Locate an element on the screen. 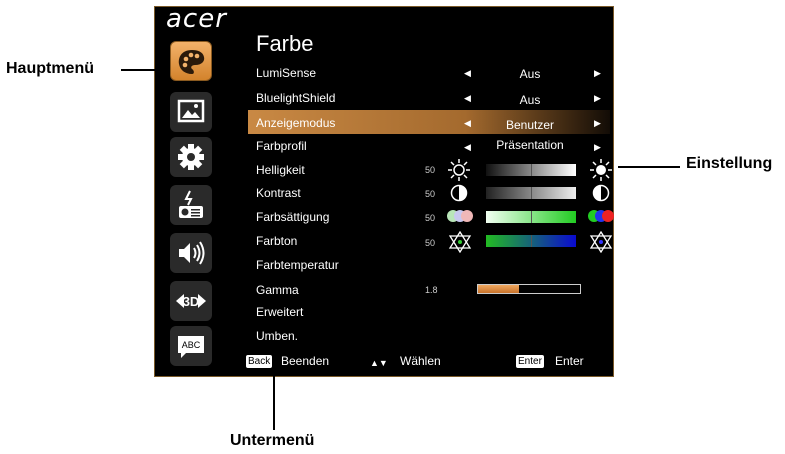  3d-icon: 3D is located at coordinates (191, 301).